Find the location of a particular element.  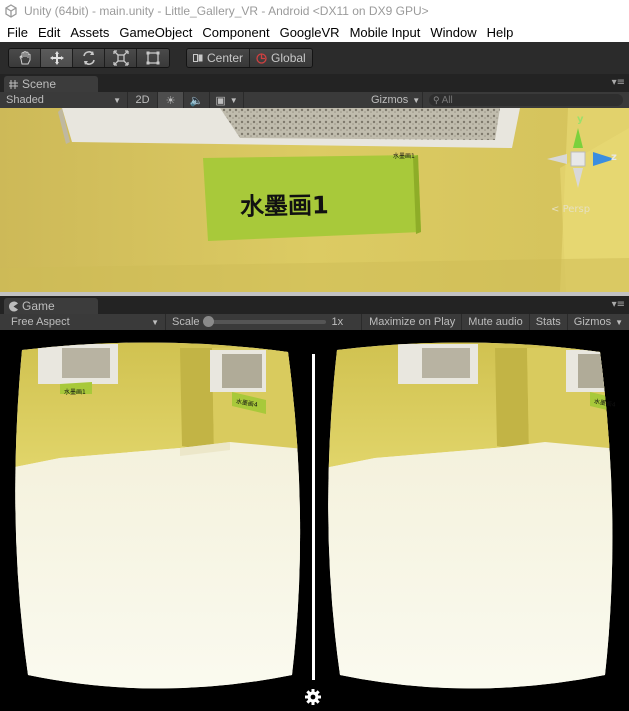

stats-label: Stats is located at coordinates (548, 322).